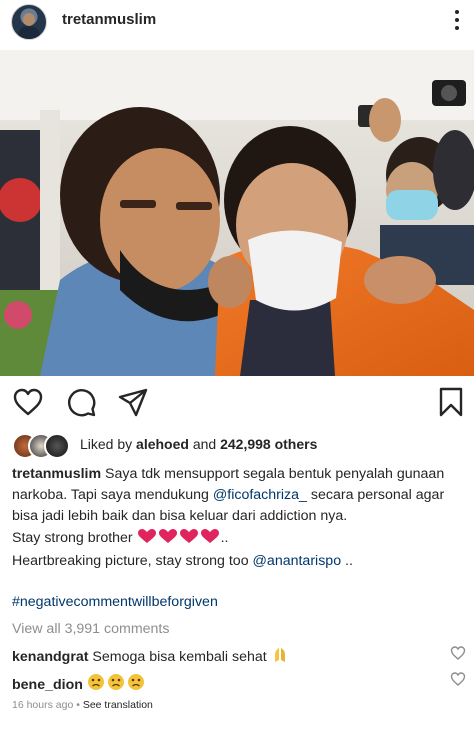  What do you see at coordinates (268, 444) in the screenshot?
I see `likes-count: 242,998 others` at bounding box center [268, 444].